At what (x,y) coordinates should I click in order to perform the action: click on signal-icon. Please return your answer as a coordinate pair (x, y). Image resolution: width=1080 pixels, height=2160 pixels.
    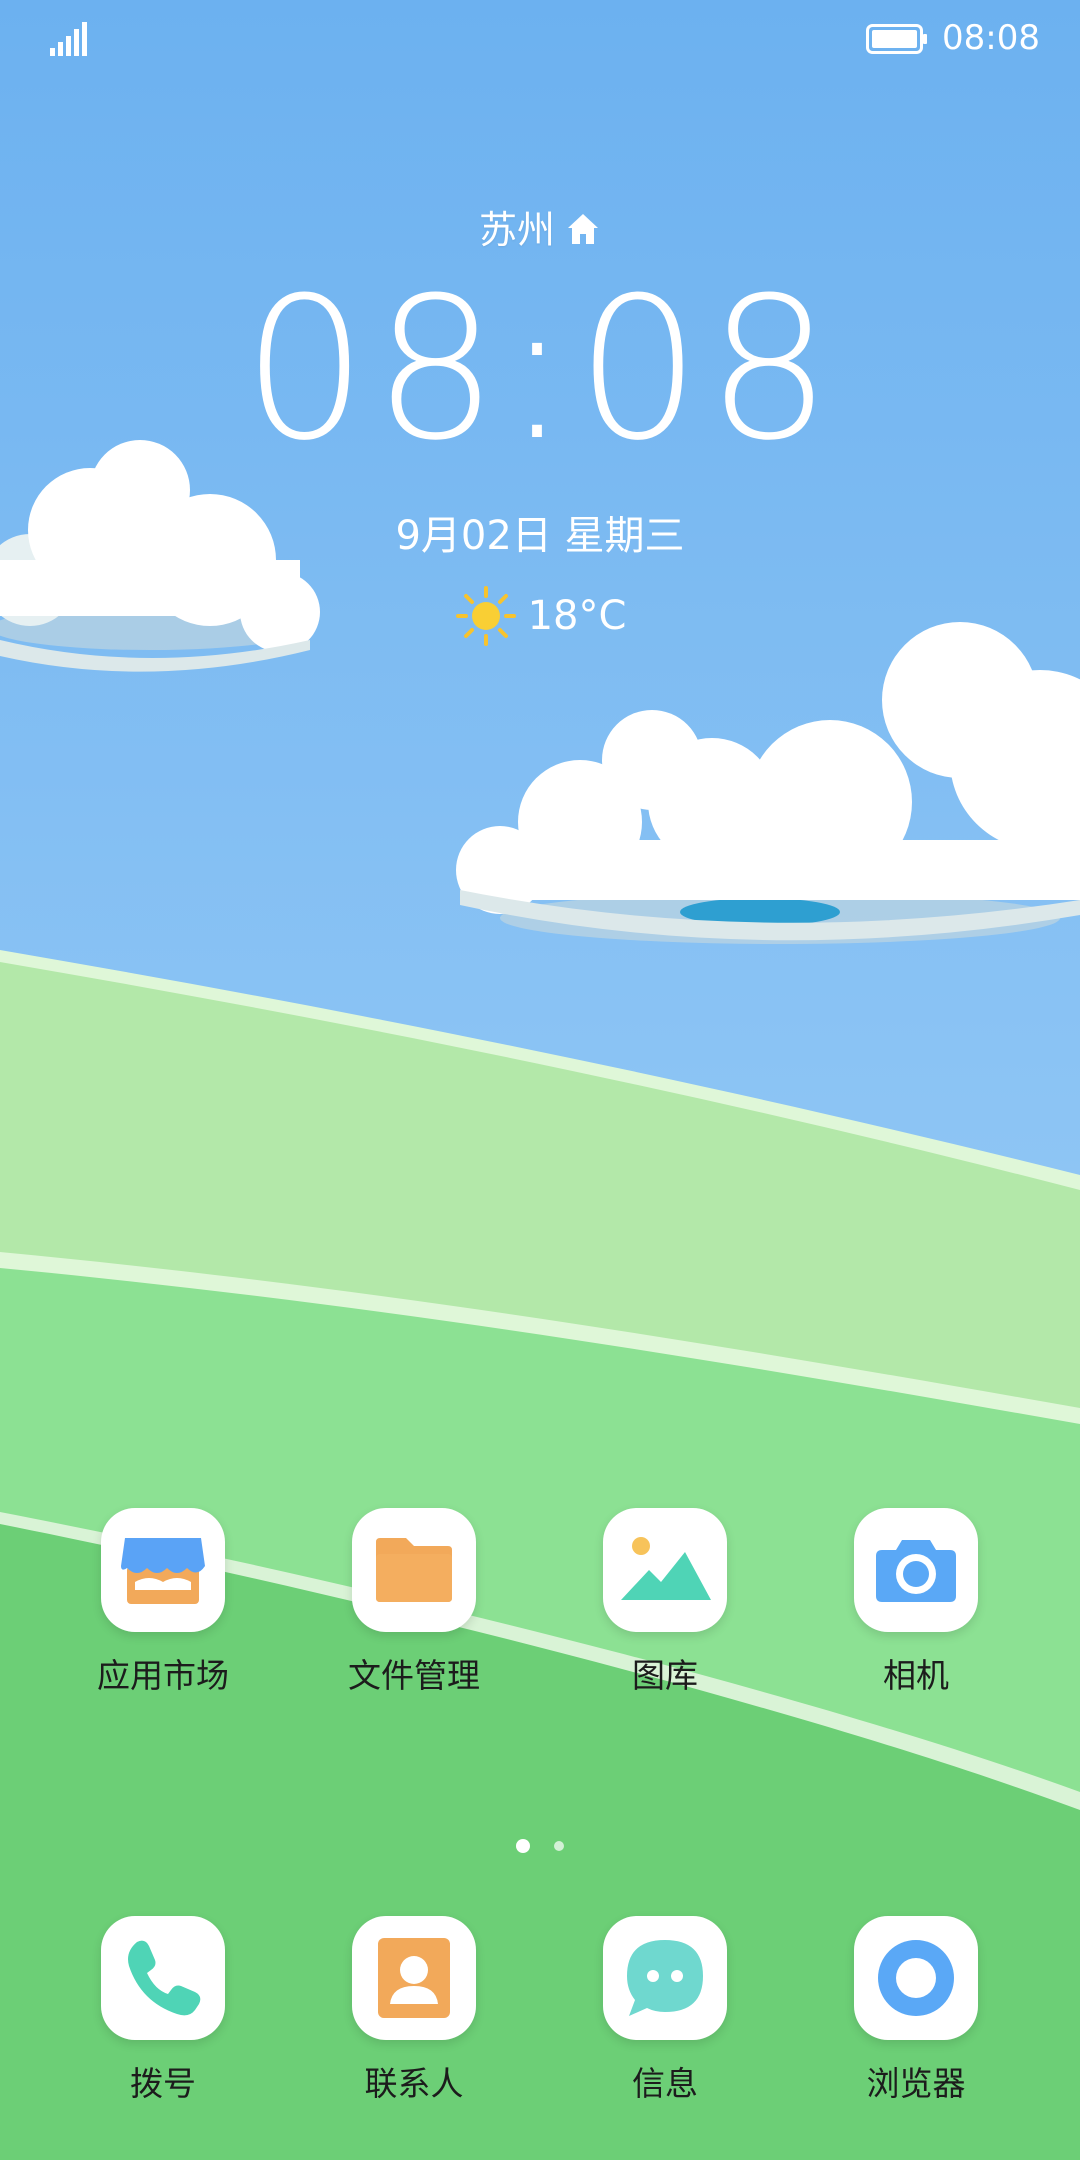
    Looking at the image, I should click on (68, 39).